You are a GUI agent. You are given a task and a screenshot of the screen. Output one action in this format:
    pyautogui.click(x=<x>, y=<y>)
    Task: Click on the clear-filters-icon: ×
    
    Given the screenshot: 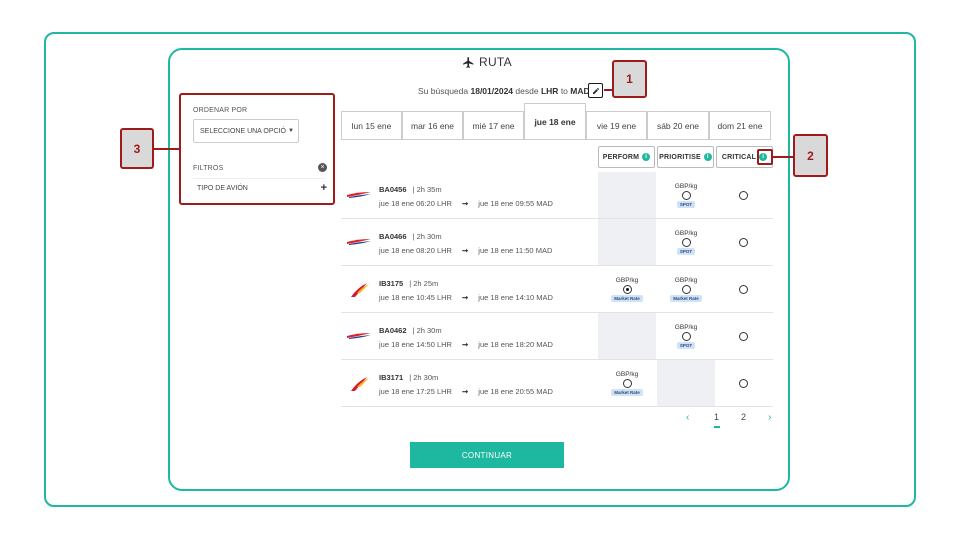 What is the action you would take?
    pyautogui.click(x=322, y=167)
    